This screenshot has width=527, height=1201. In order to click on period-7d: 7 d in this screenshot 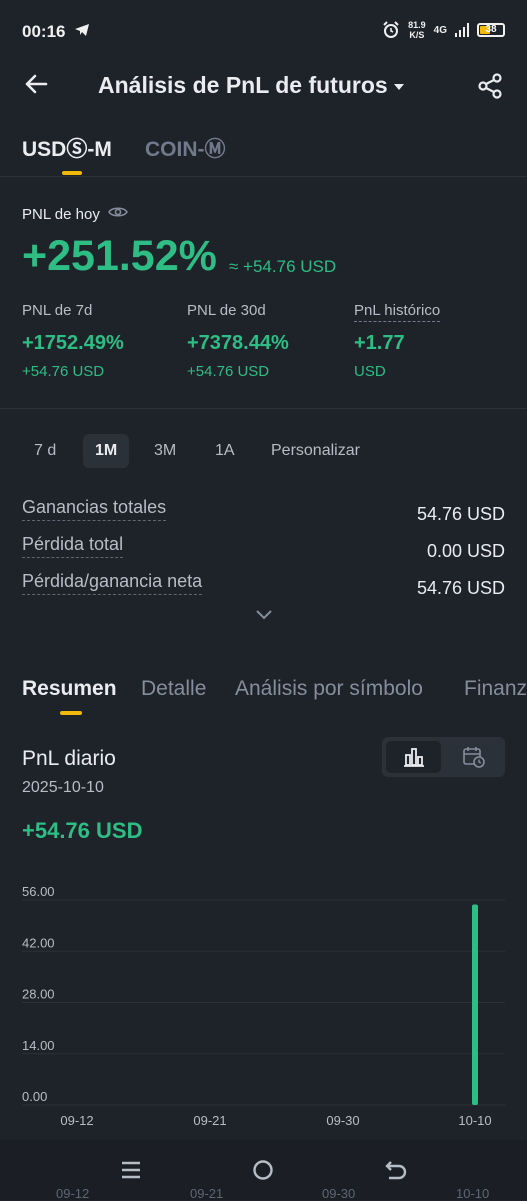, I will do `click(45, 451)`.